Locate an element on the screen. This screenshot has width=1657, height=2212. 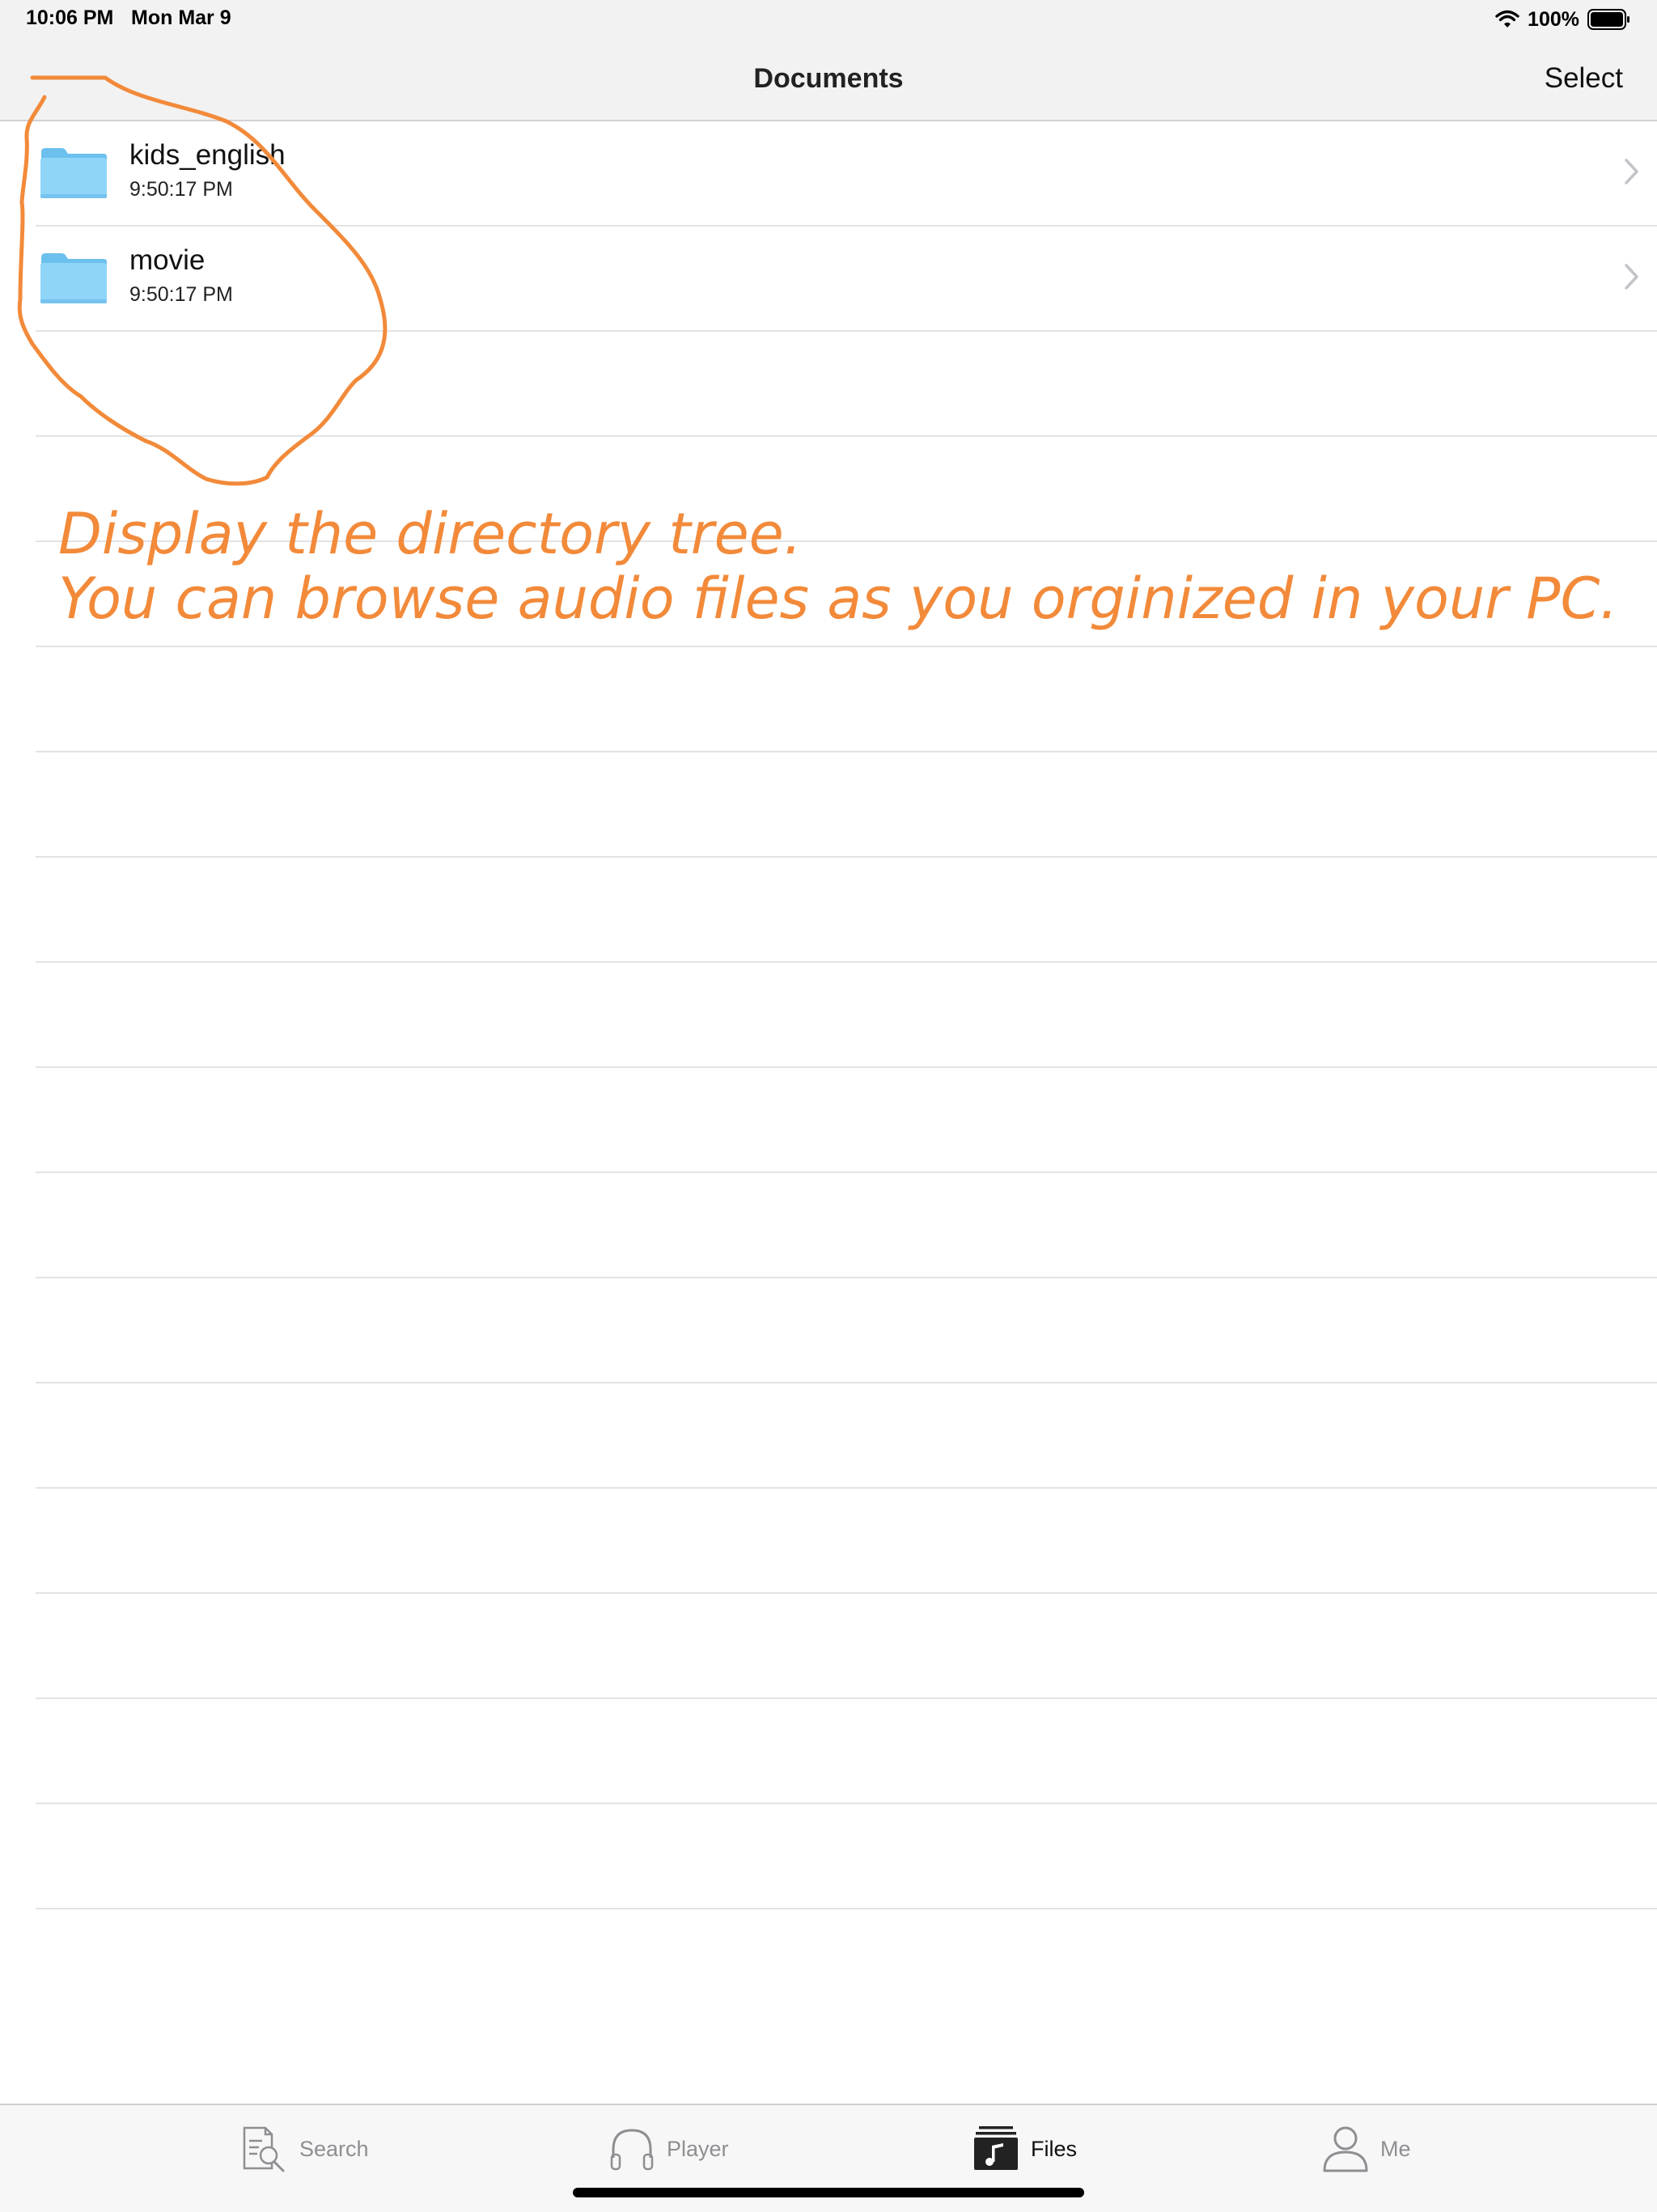
navigation-bar: Documents Select is located at coordinates (828, 80).